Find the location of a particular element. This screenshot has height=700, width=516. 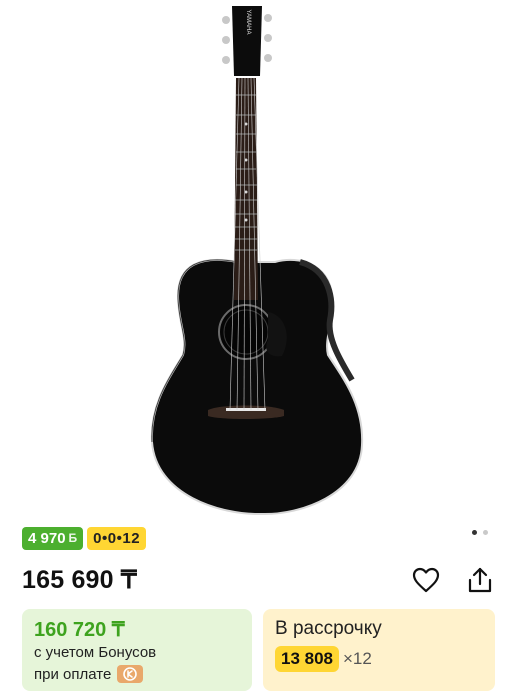

installment-row: 13 808 ×12 is located at coordinates (323, 659).